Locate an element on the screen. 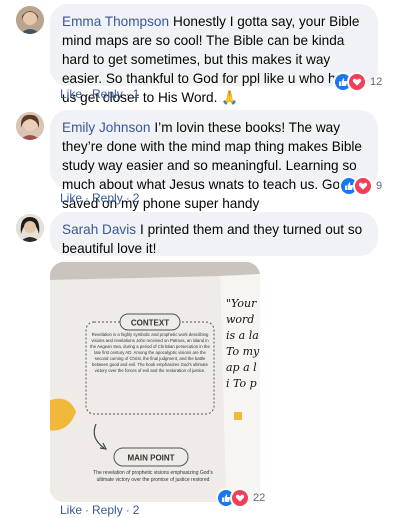 The image size is (420, 518). reaction-count: 12 is located at coordinates (376, 82).